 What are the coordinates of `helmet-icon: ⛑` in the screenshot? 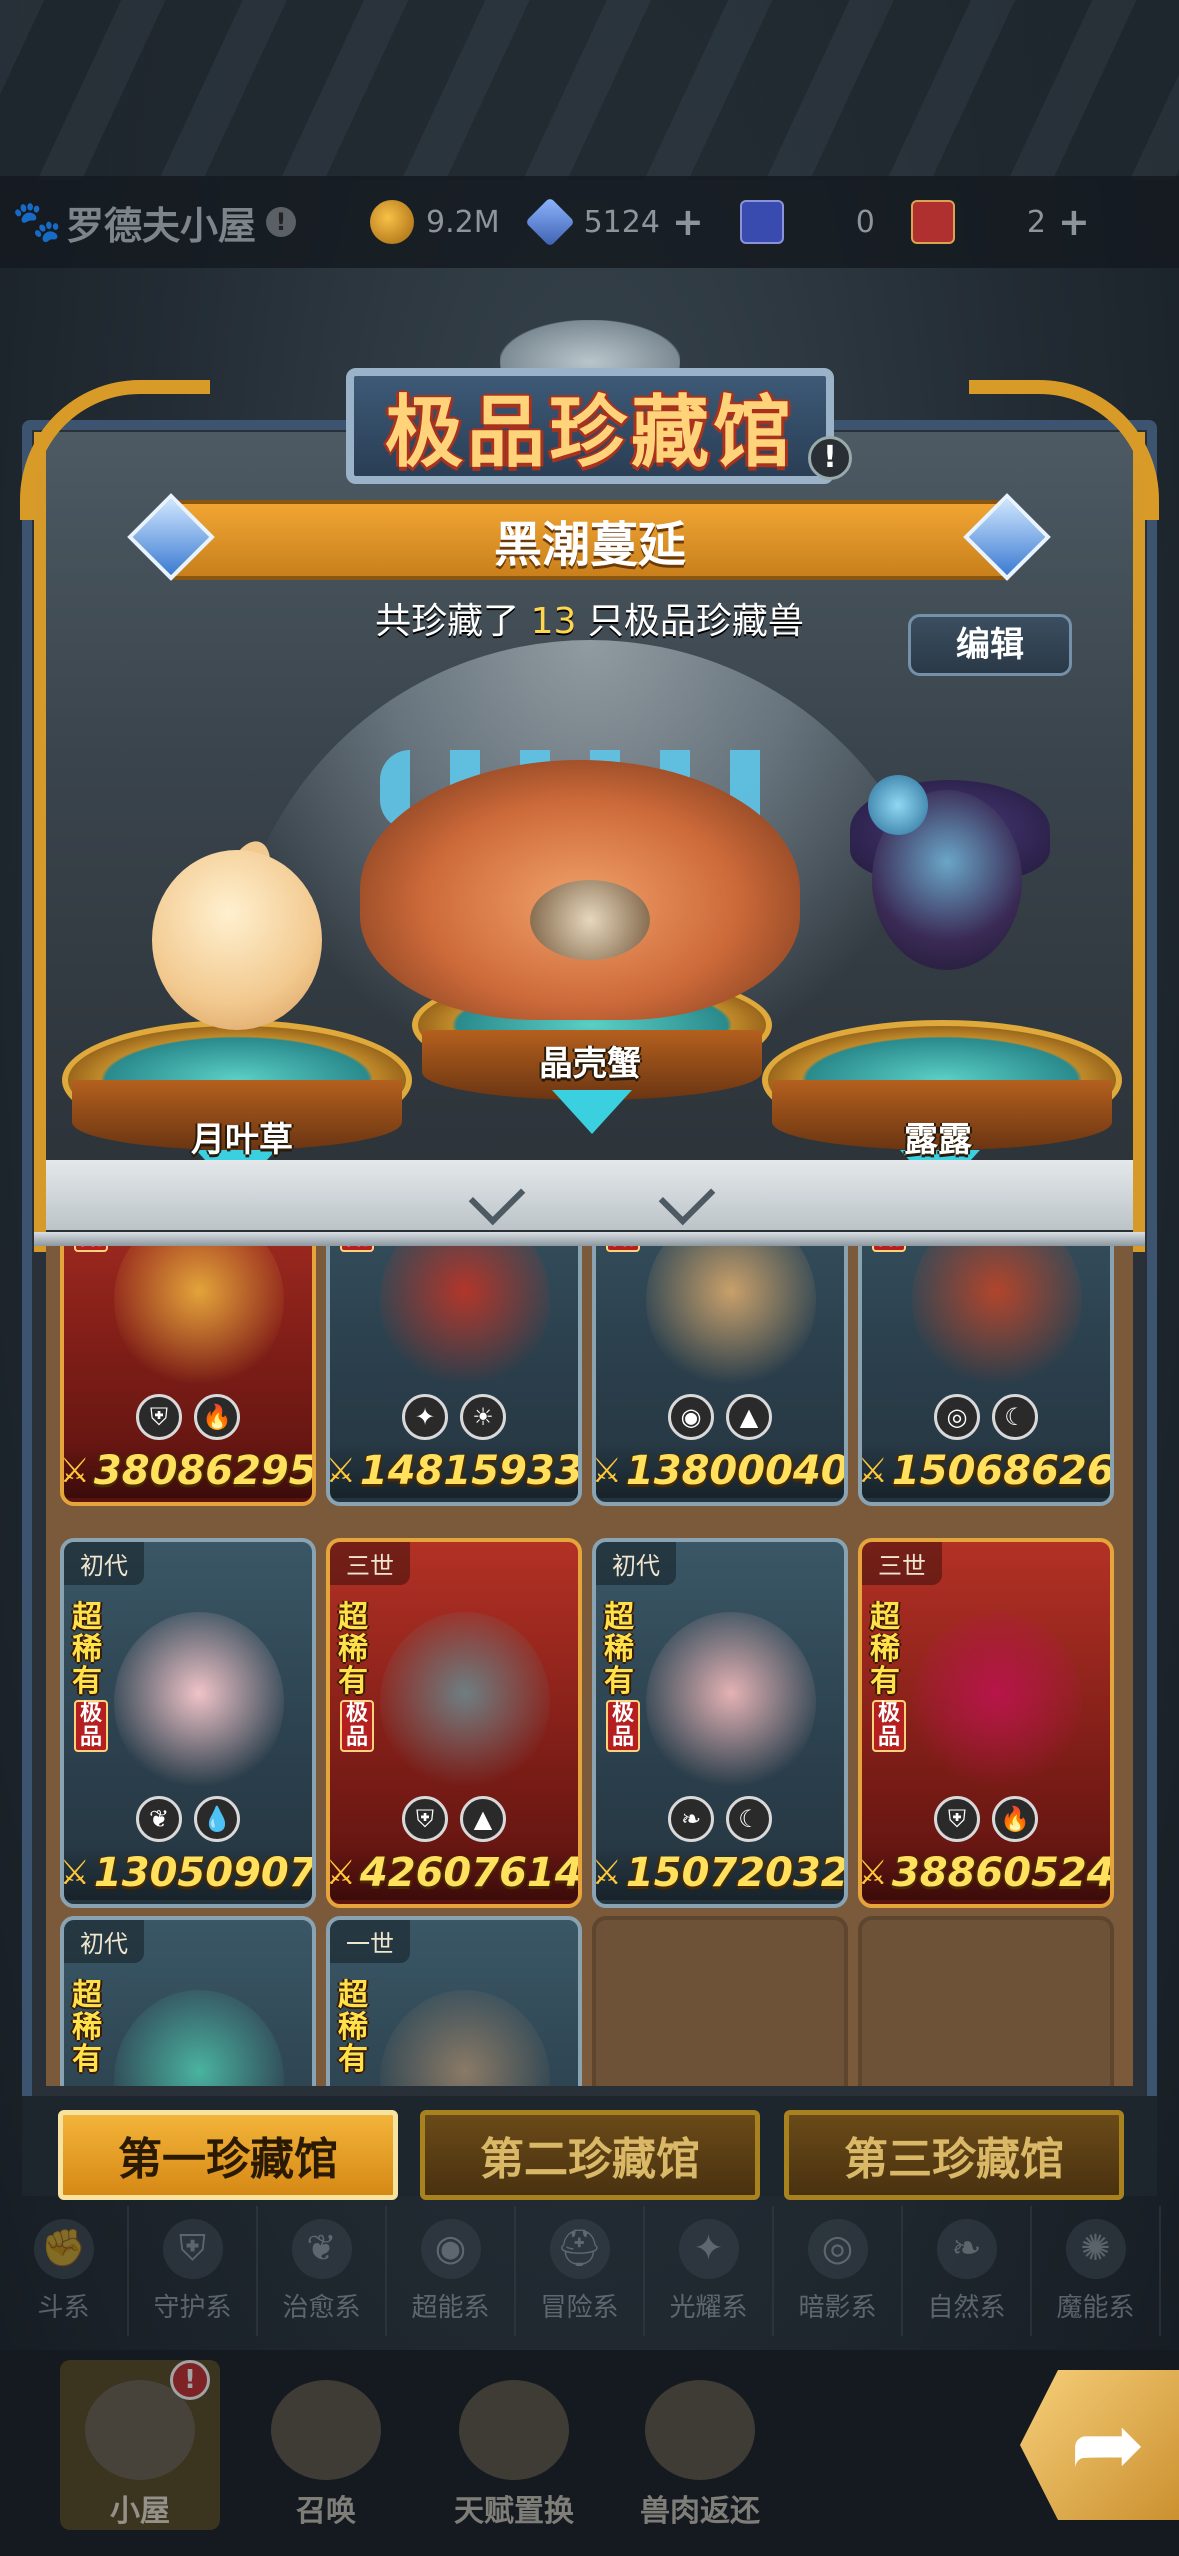 It's located at (579, 2248).